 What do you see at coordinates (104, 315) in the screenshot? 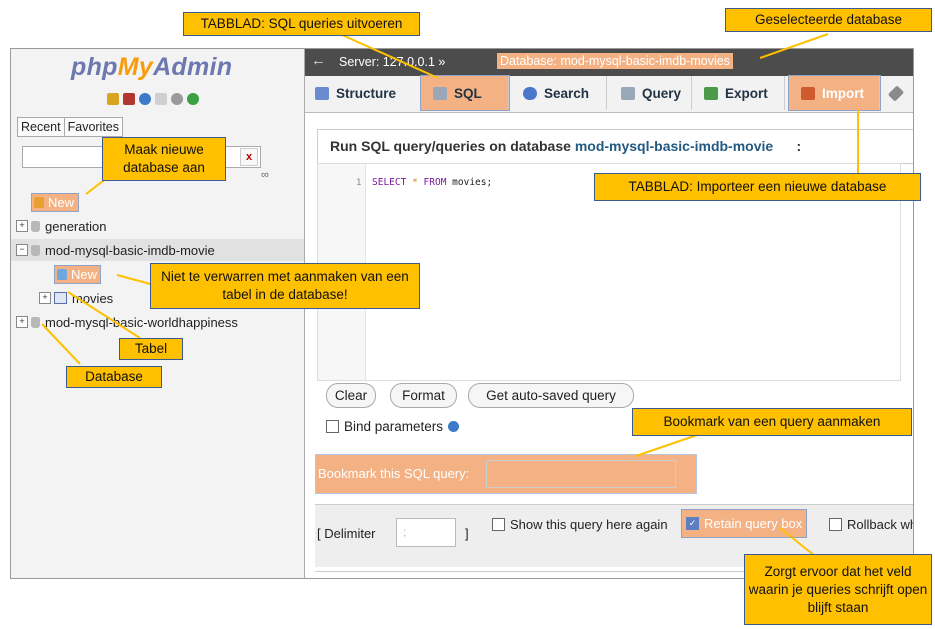
I see `arrow-tabel` at bounding box center [104, 315].